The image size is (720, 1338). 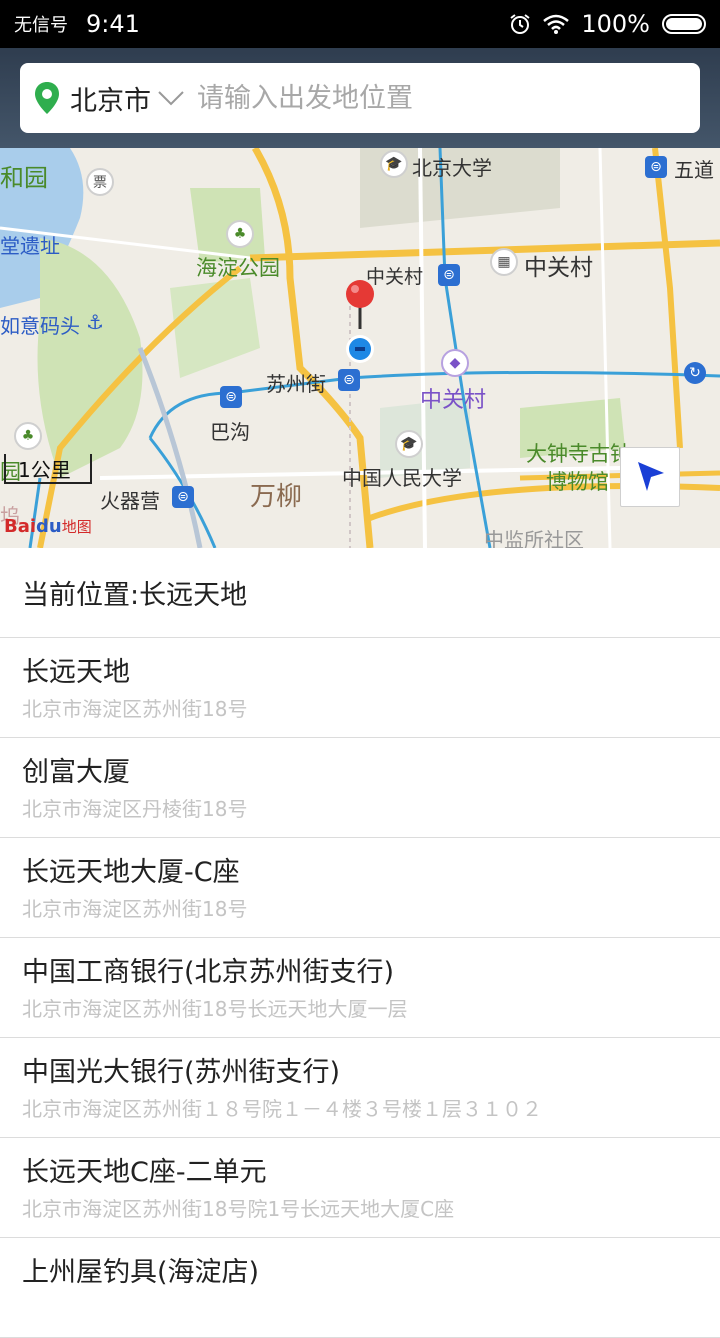 What do you see at coordinates (455, 363) in the screenshot?
I see `shopping-poi-icon: ◆` at bounding box center [455, 363].